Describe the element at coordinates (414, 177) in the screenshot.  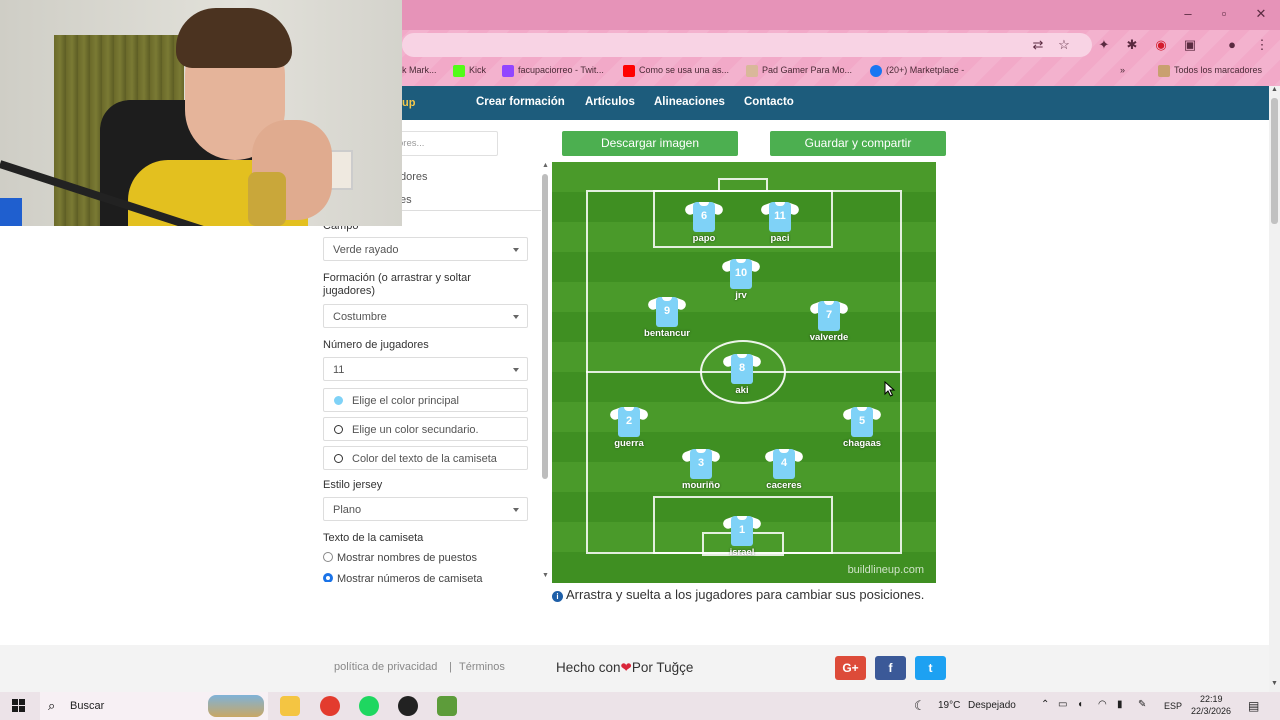
I see `tab-jugadores: dores` at that location.